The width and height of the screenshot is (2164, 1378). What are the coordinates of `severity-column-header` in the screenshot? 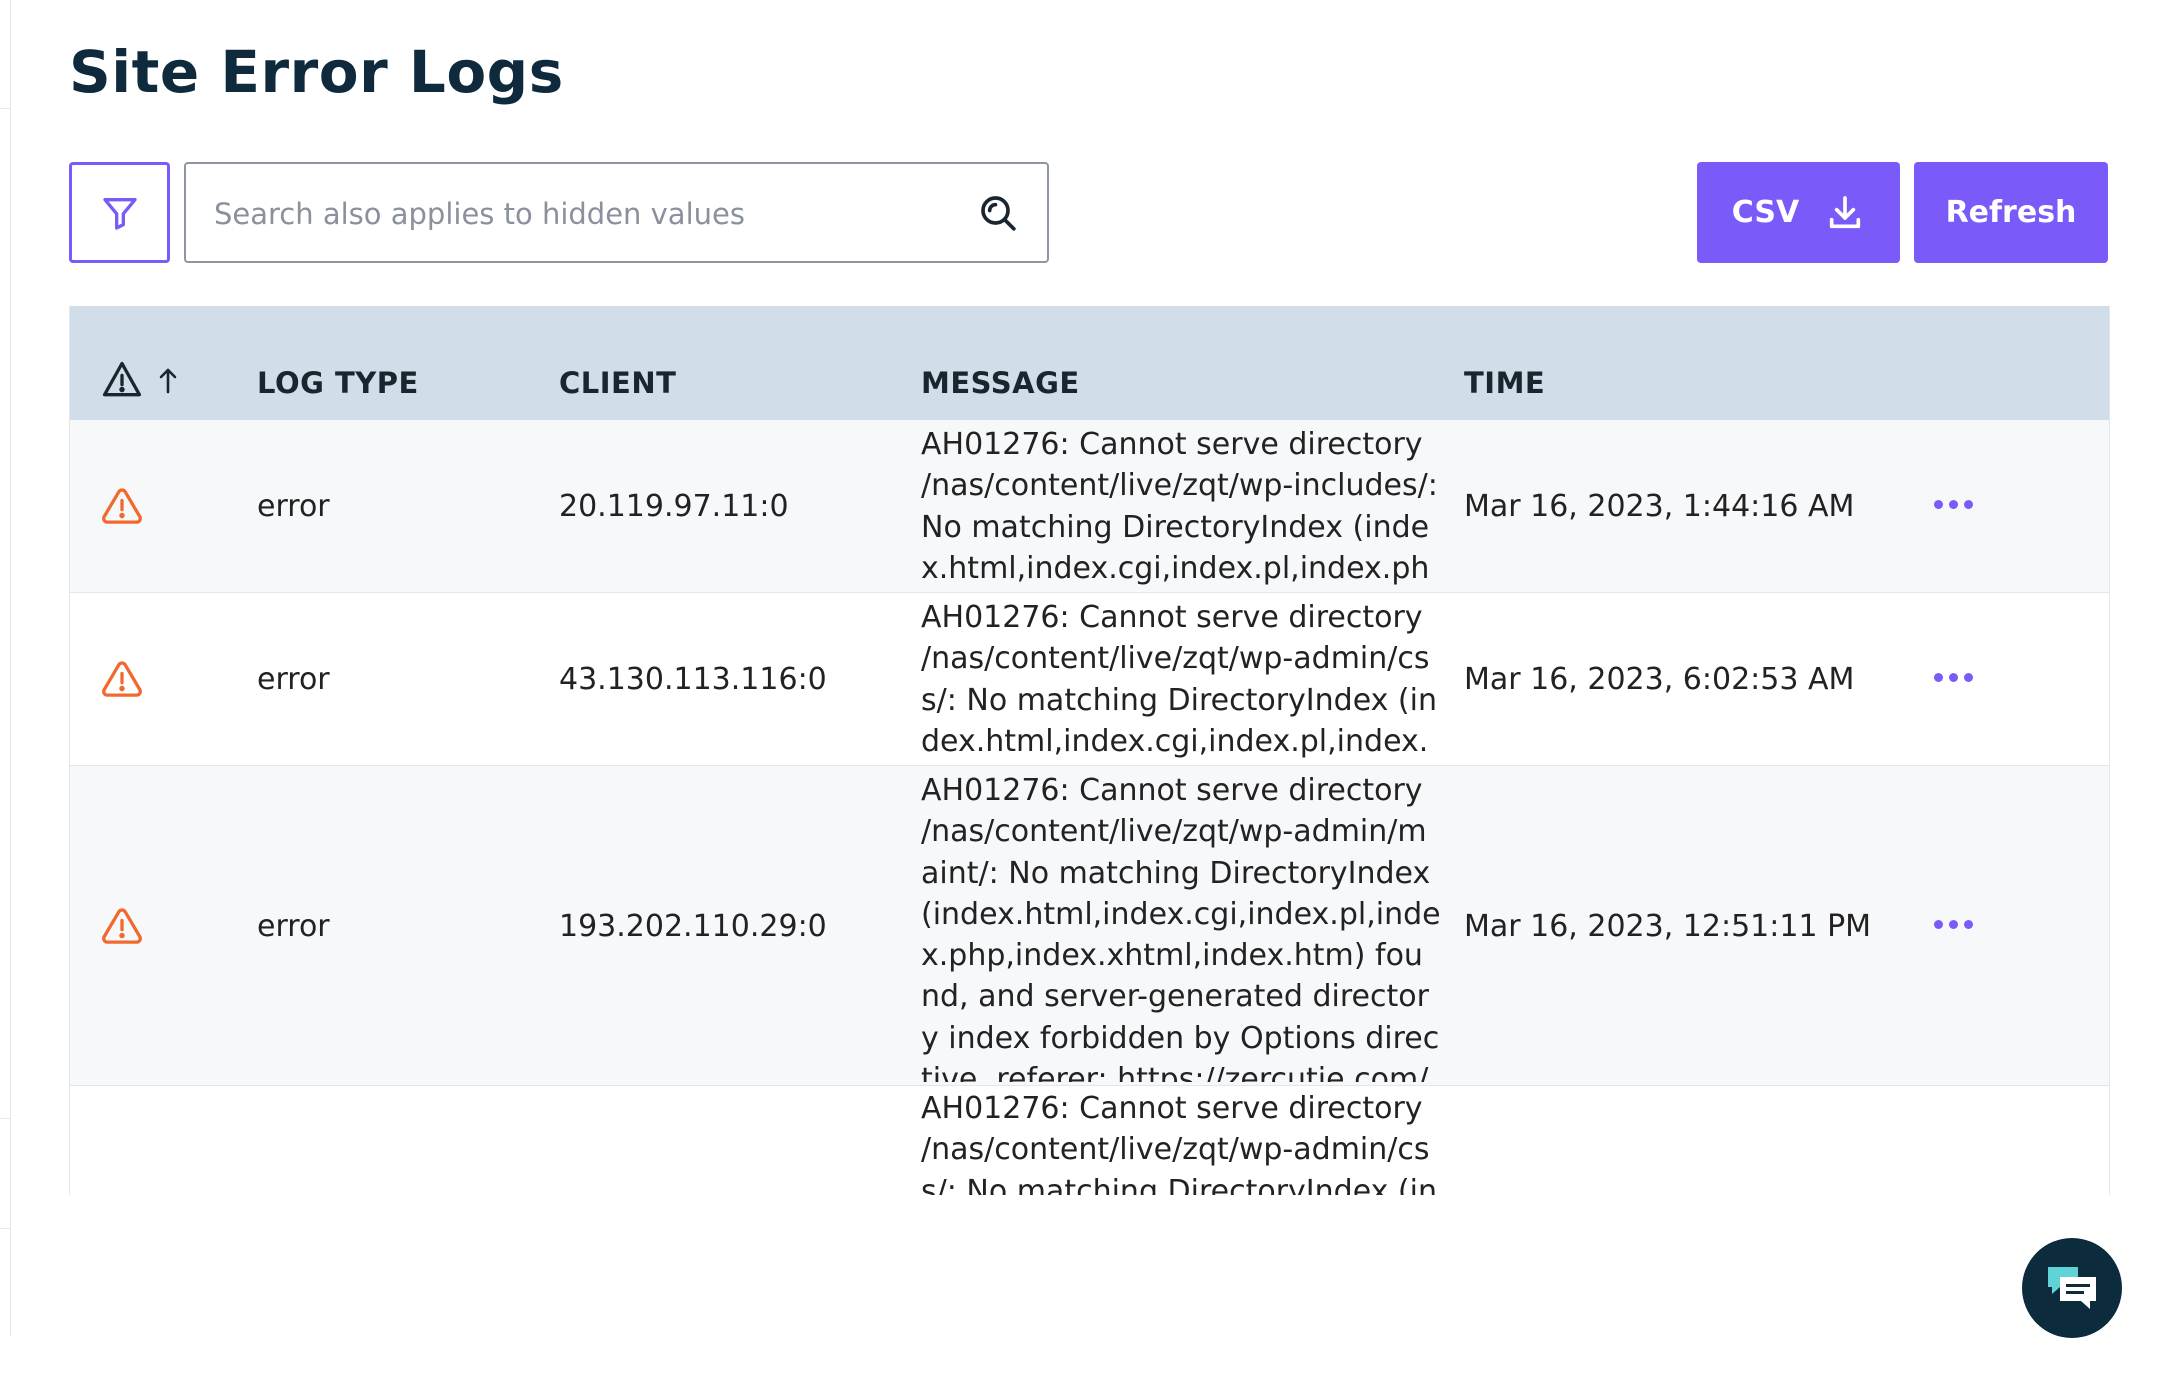 It's located at (140, 380).